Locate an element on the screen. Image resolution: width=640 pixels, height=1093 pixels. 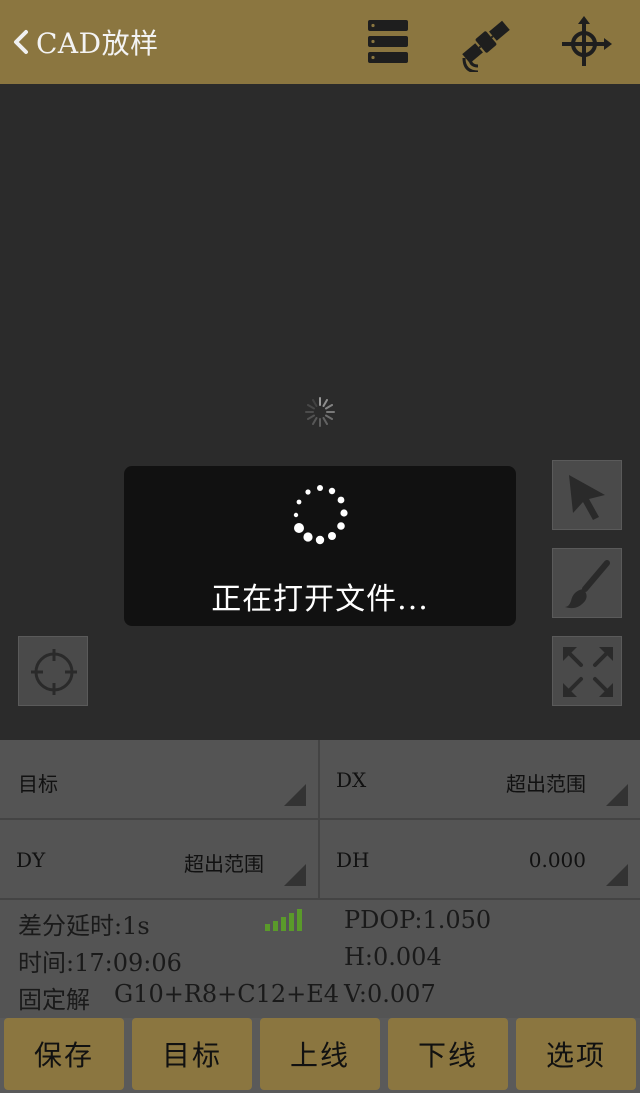
satellite-count: G10+R8+C12+E4 is located at coordinates (227, 994).